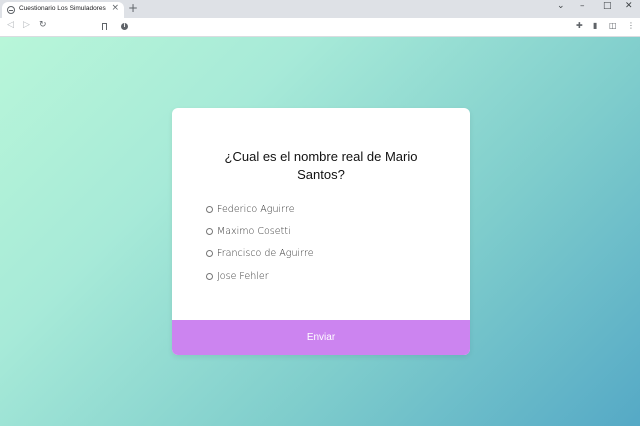 The height and width of the screenshot is (426, 640). I want to click on answer-option: Jose Fehler, so click(260, 276).